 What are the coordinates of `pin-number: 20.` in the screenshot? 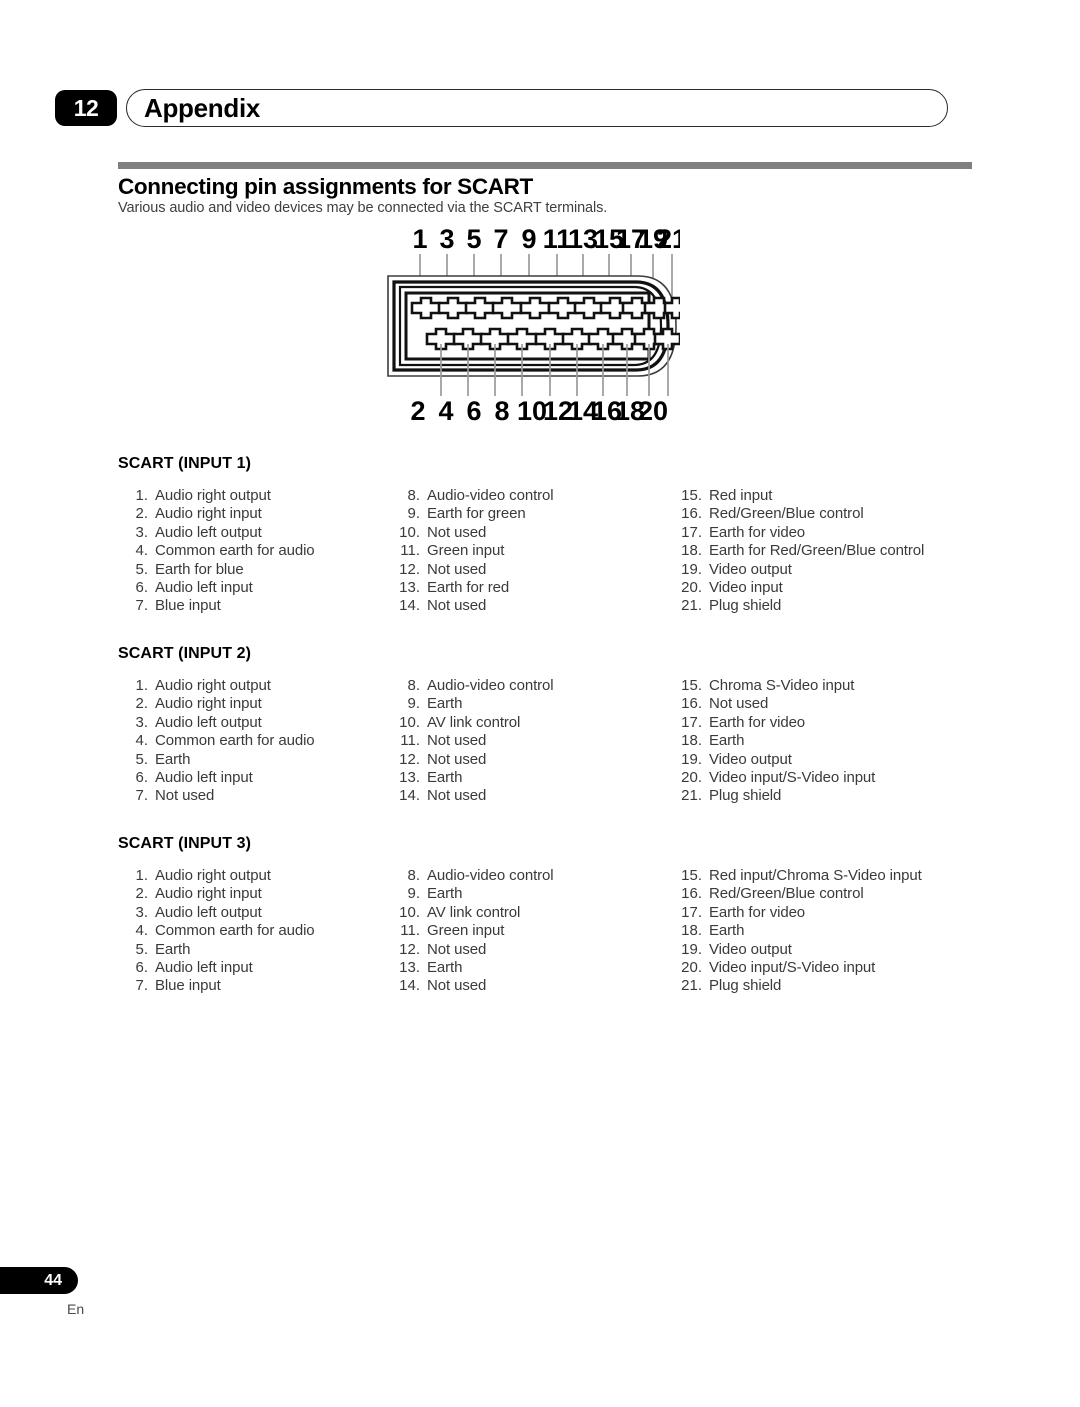 It's located at (691, 587).